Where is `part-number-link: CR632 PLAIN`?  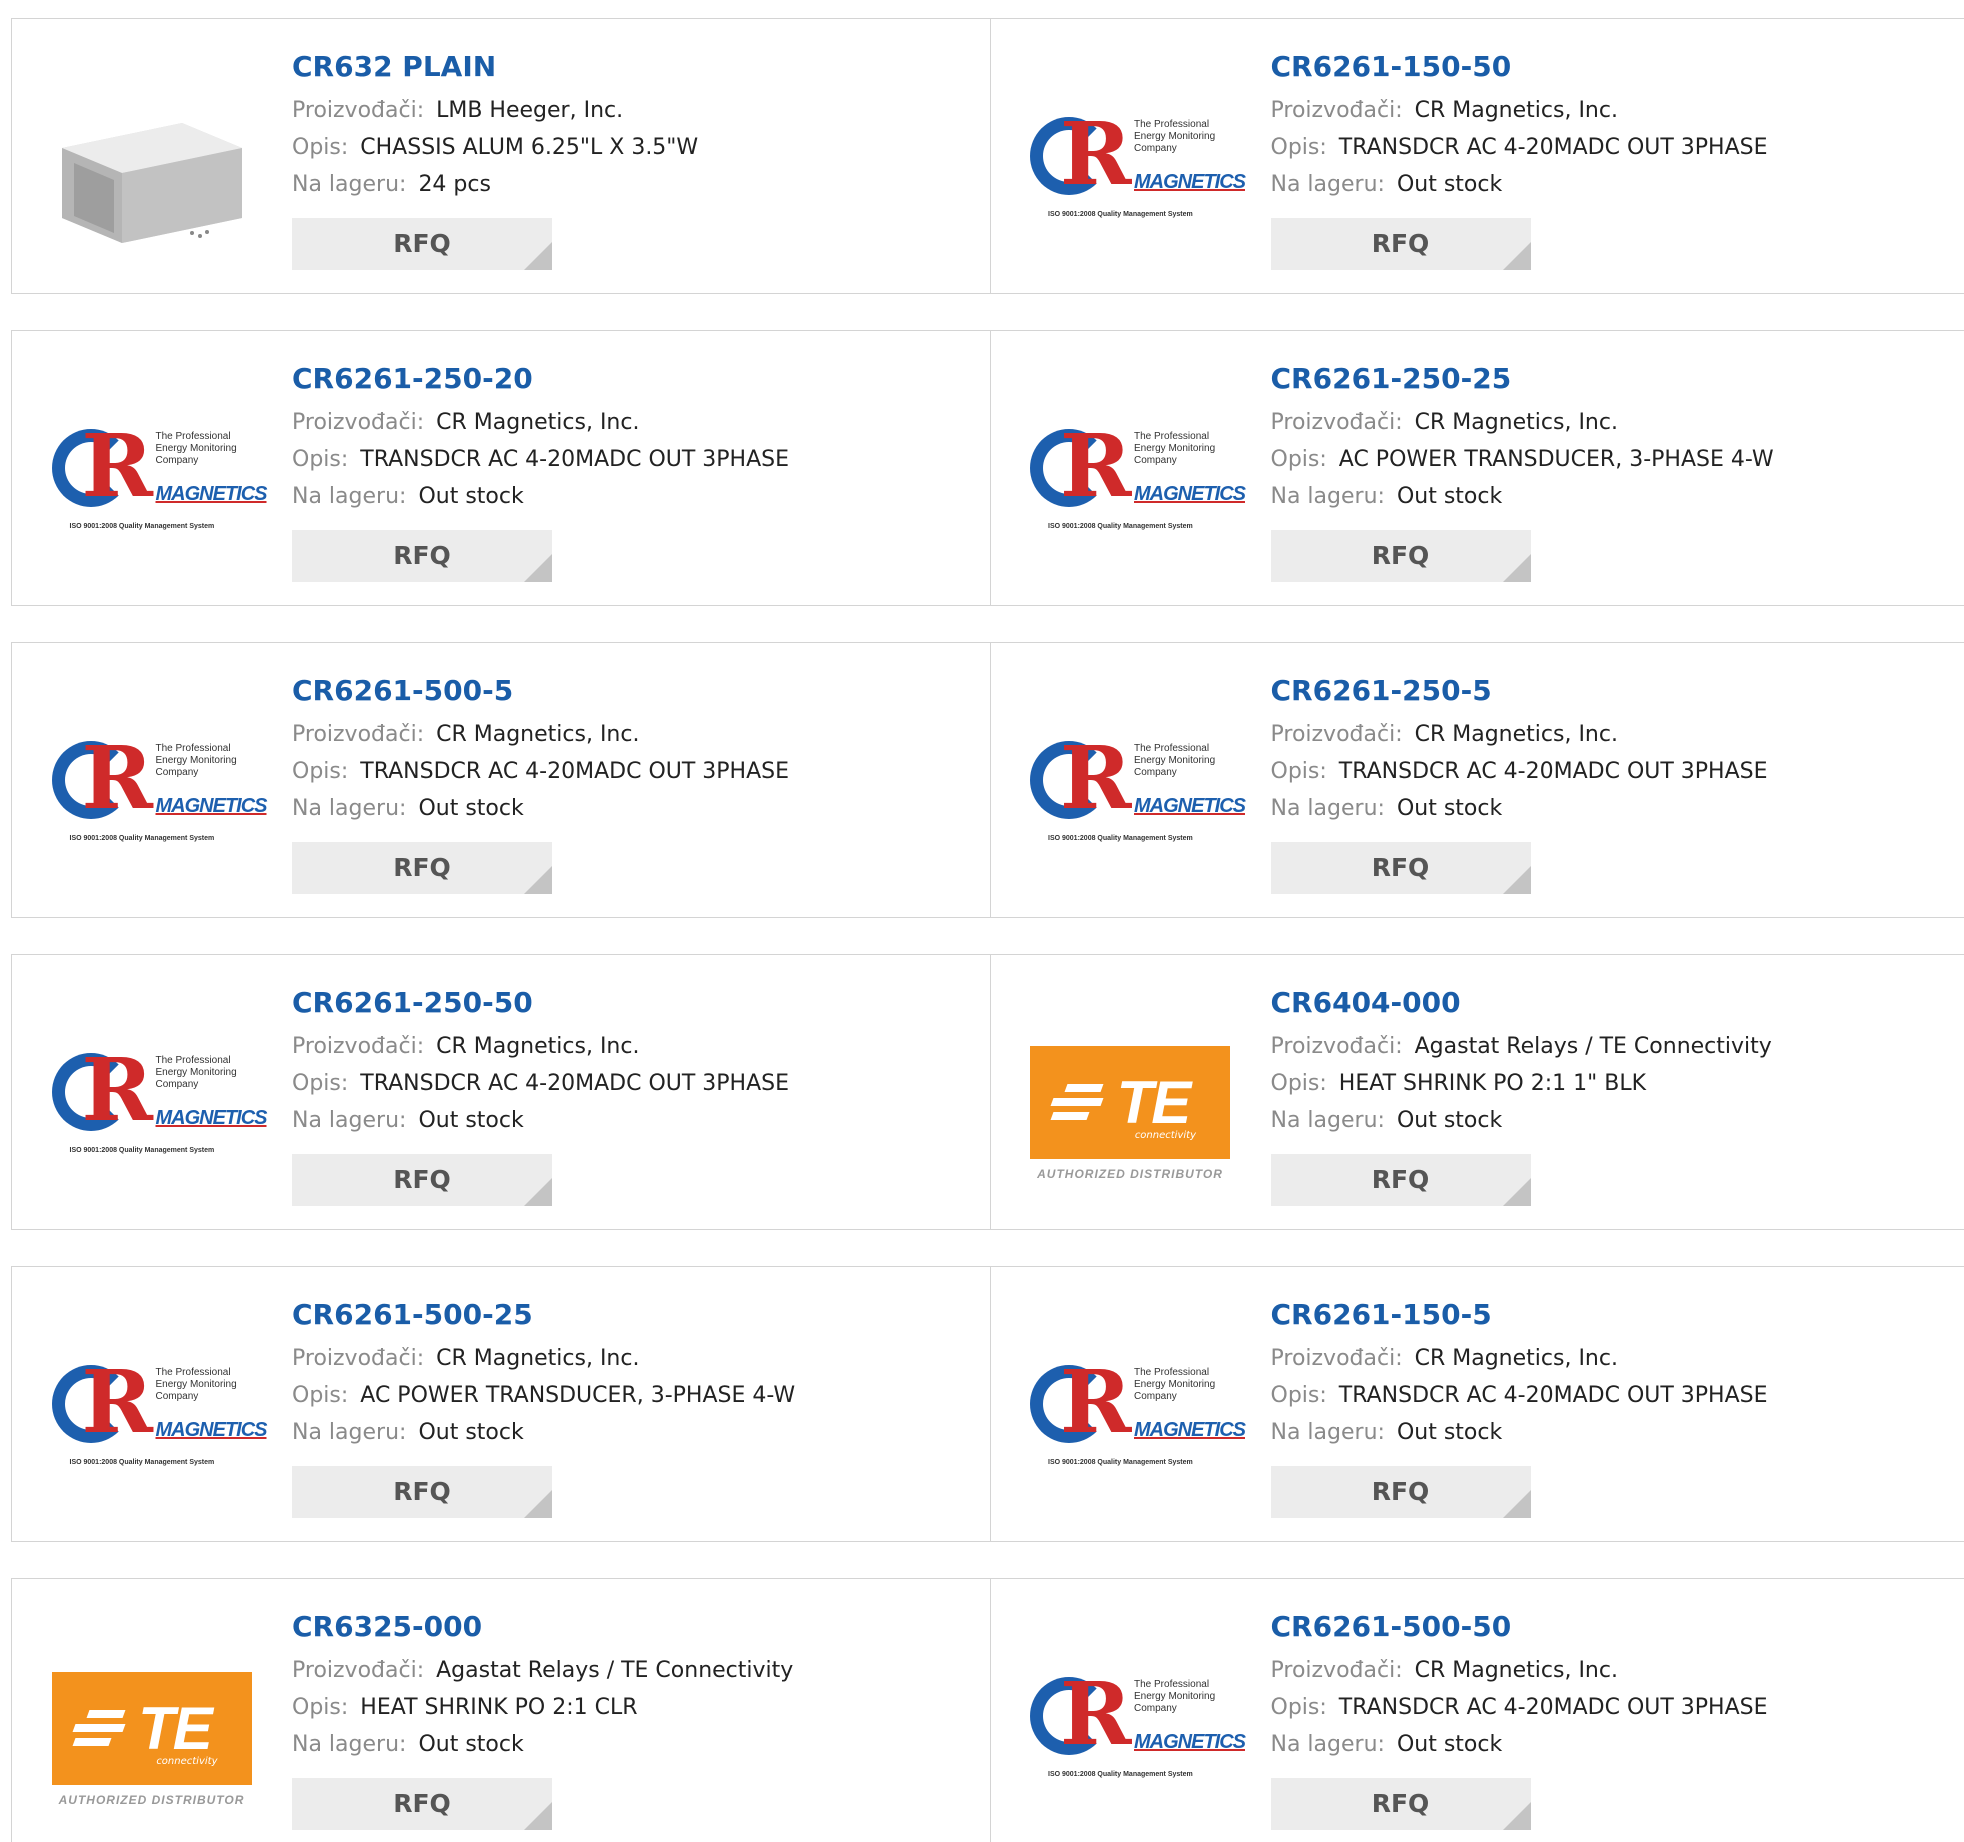 part-number-link: CR632 PLAIN is located at coordinates (495, 67).